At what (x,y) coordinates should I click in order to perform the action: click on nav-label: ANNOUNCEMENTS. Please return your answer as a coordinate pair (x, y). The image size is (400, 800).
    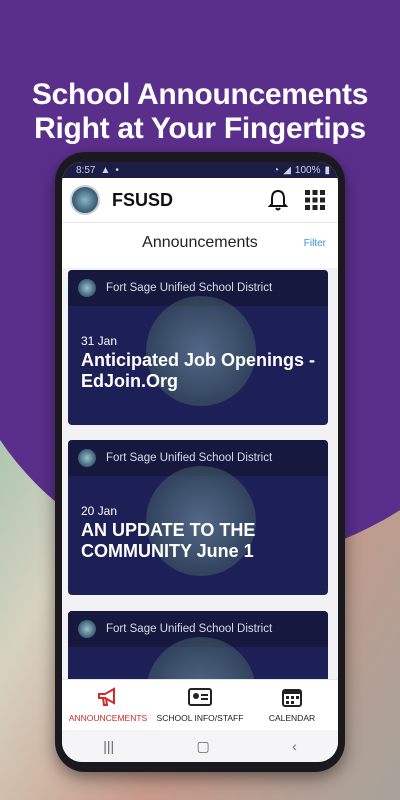
    Looking at the image, I should click on (108, 718).